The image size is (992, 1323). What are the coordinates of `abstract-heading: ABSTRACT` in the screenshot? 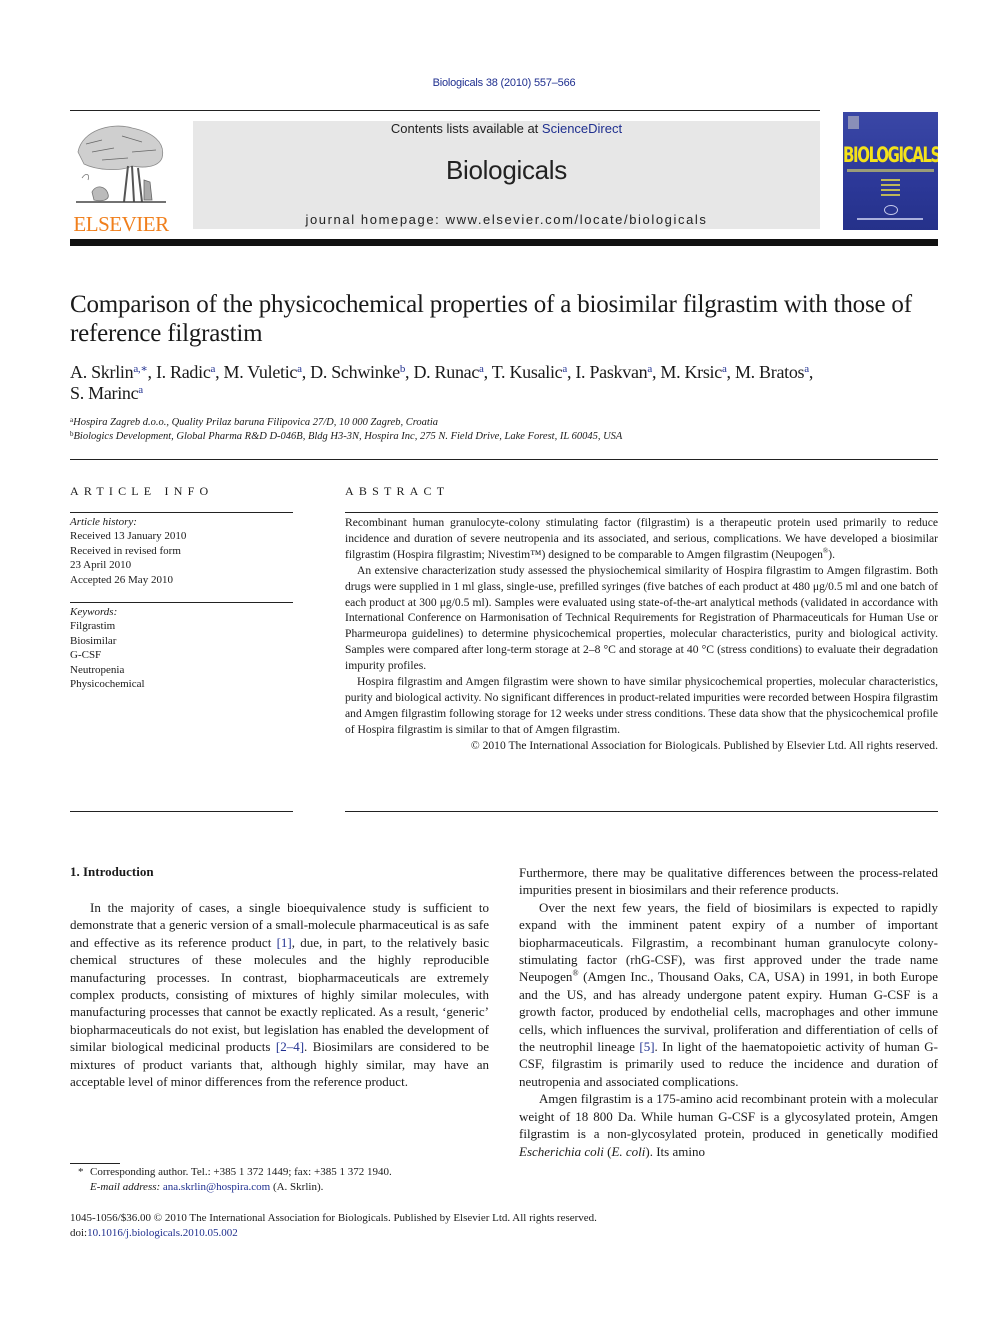 It's located at (397, 491).